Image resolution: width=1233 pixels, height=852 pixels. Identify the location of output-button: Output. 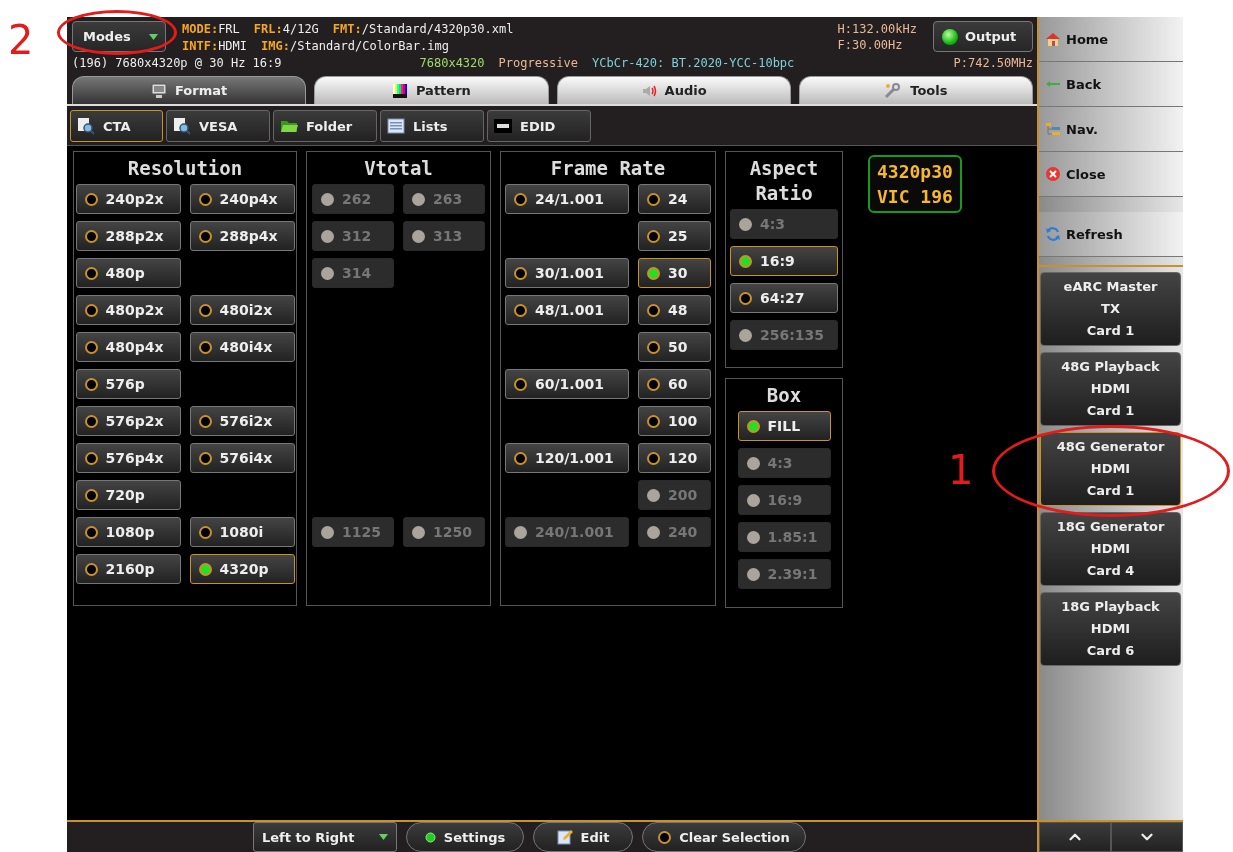
(983, 36).